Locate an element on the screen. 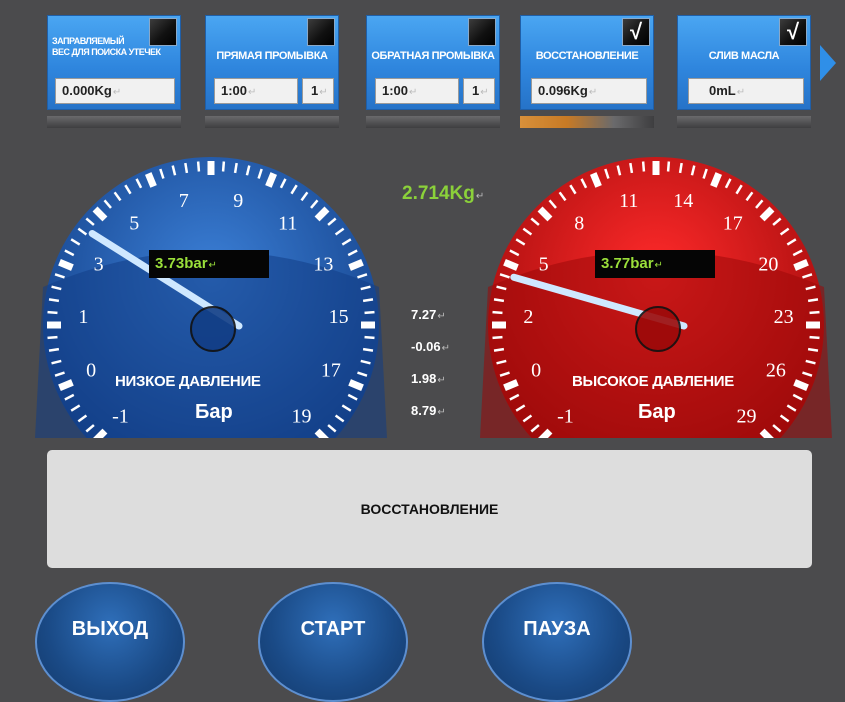 This screenshot has width=845, height=702. card-oil-drain-checkbox: √ is located at coordinates (793, 32).